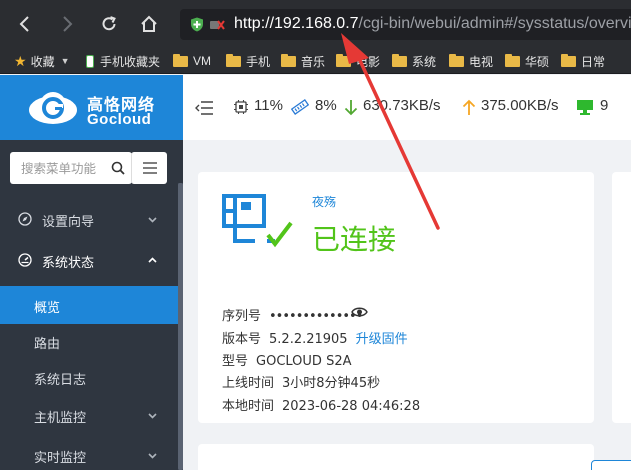 The image size is (631, 470). I want to click on bookmark-system: 系统, so click(414, 61).